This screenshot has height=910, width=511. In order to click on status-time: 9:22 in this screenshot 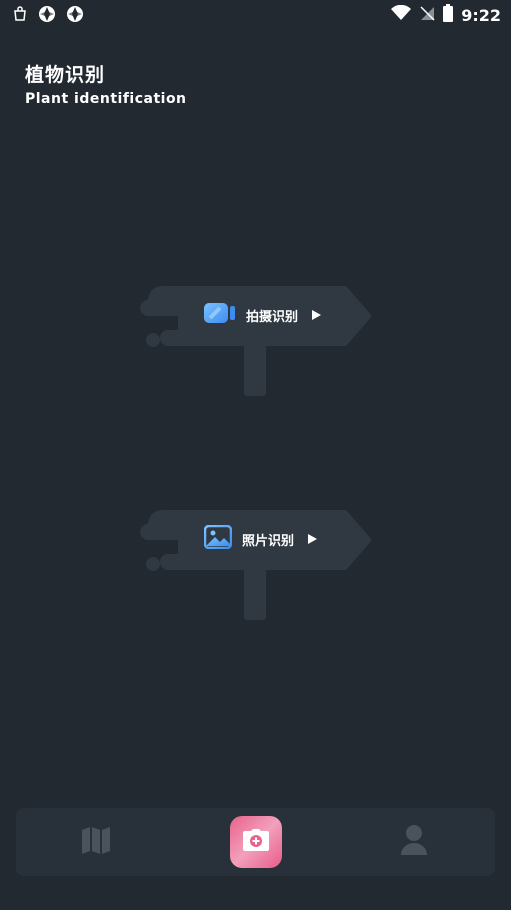, I will do `click(481, 15)`.